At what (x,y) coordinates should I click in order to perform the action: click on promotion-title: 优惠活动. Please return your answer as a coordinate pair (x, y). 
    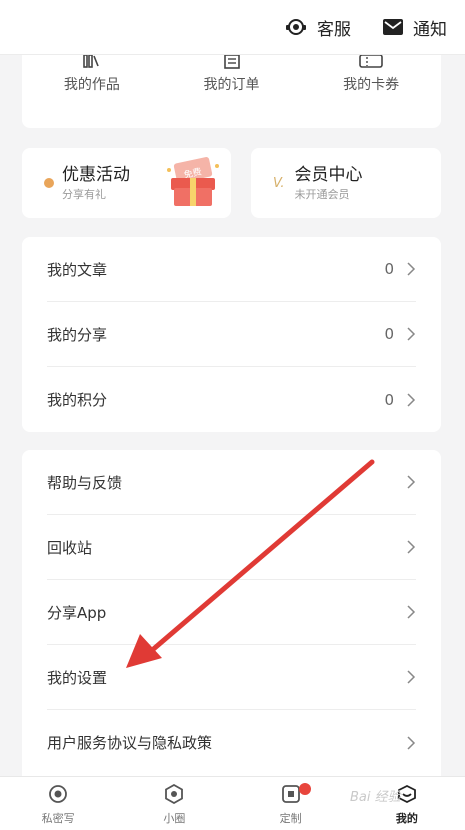
    Looking at the image, I should click on (96, 175).